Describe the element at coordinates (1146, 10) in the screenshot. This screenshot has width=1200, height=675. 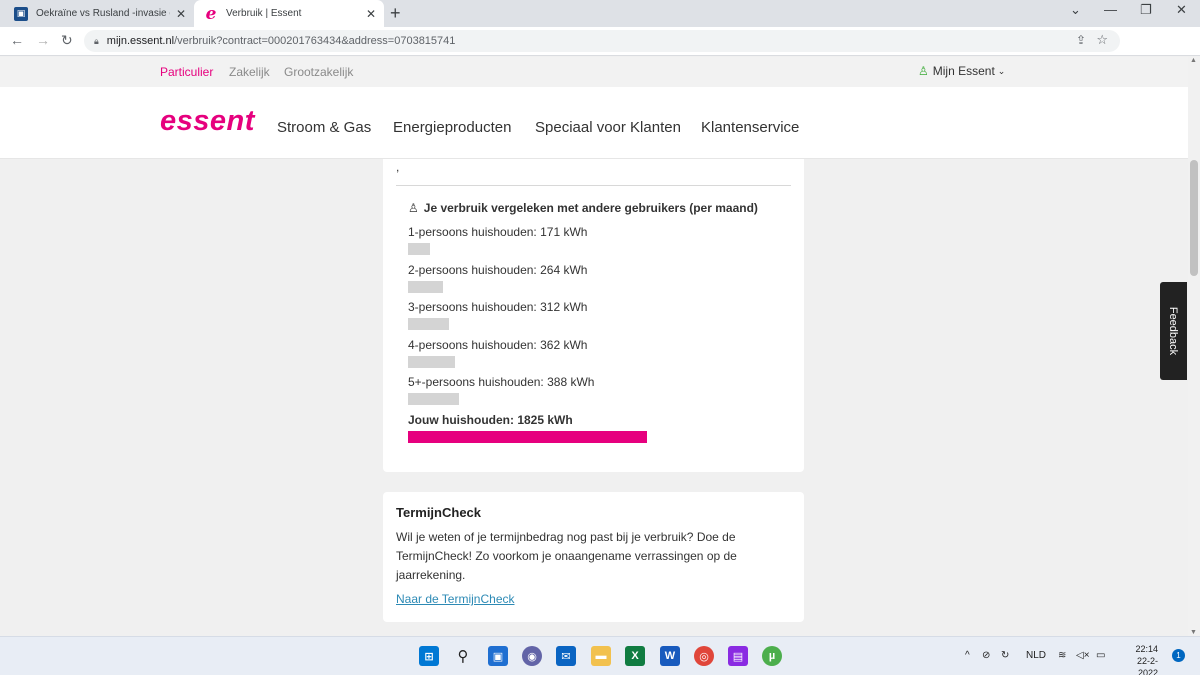
I see `maximize-button: ❐` at that location.